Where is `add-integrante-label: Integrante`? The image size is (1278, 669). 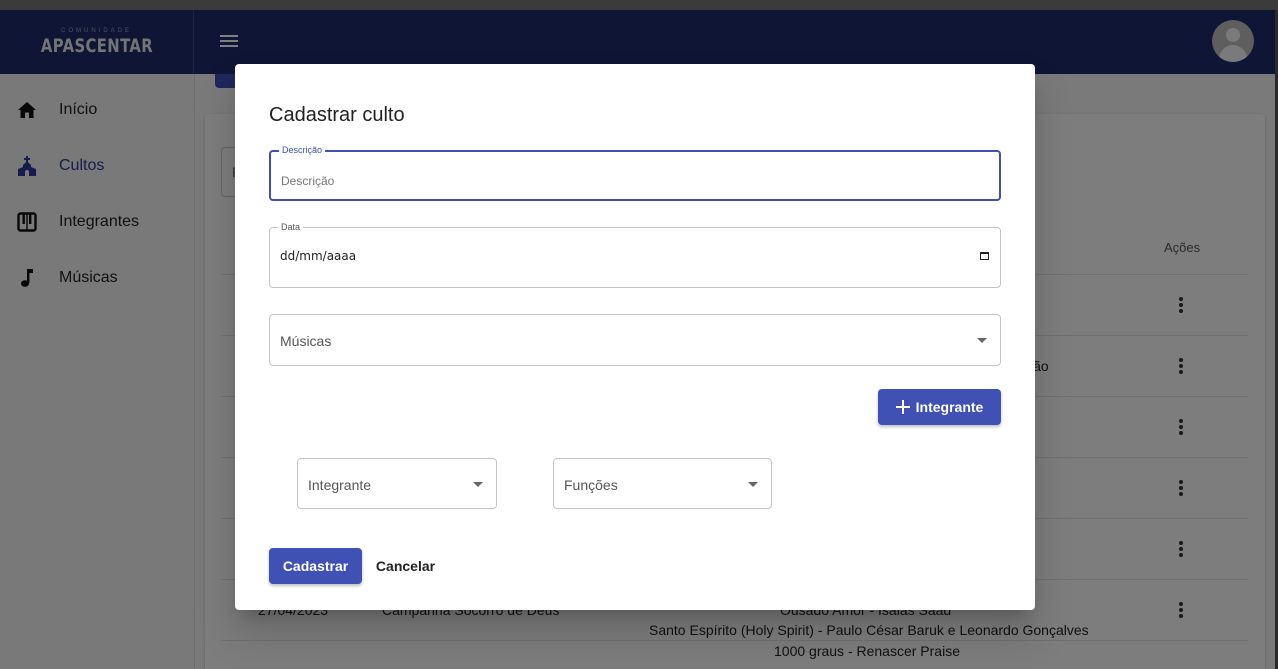 add-integrante-label: Integrante is located at coordinates (949, 407).